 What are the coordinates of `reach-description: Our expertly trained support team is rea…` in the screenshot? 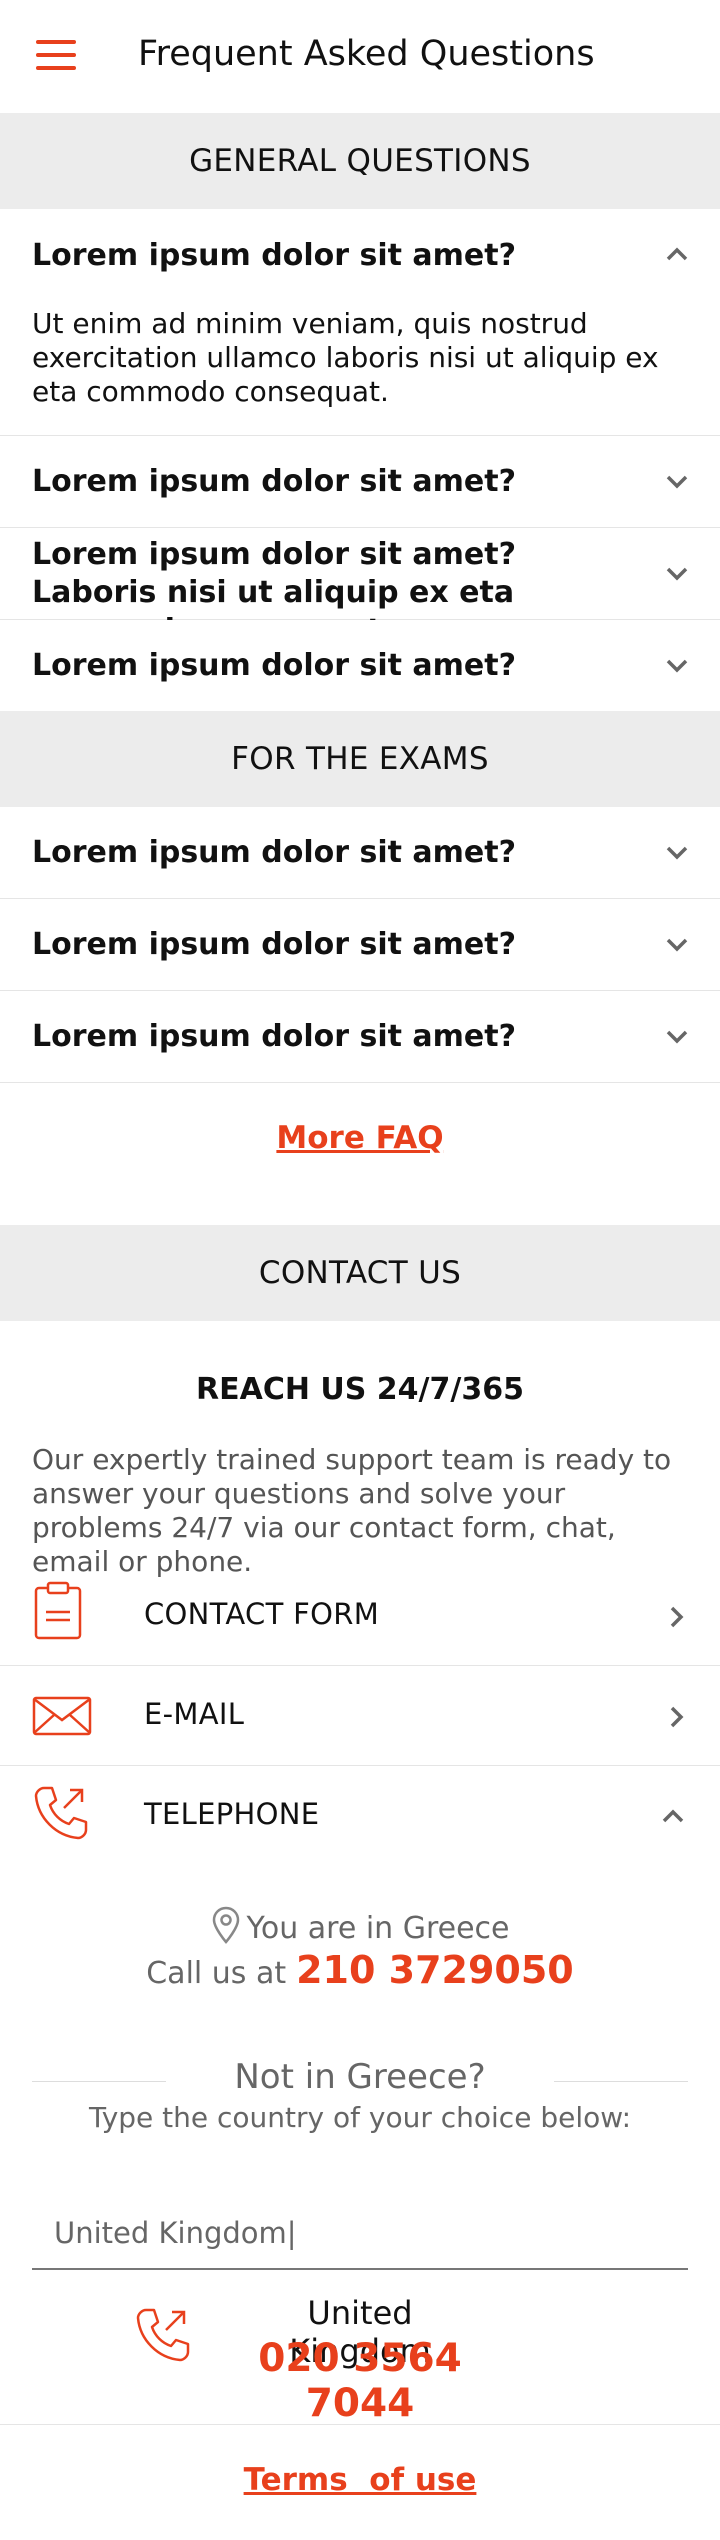 It's located at (352, 1510).